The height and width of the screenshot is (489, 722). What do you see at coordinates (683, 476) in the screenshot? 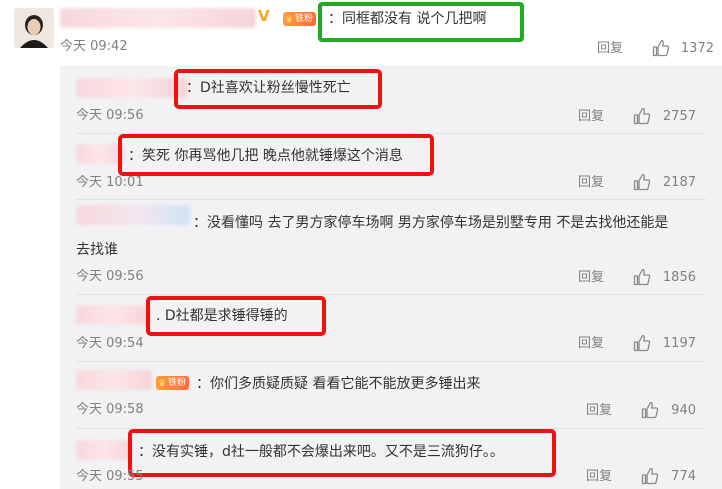
I see `like-count: 774` at bounding box center [683, 476].